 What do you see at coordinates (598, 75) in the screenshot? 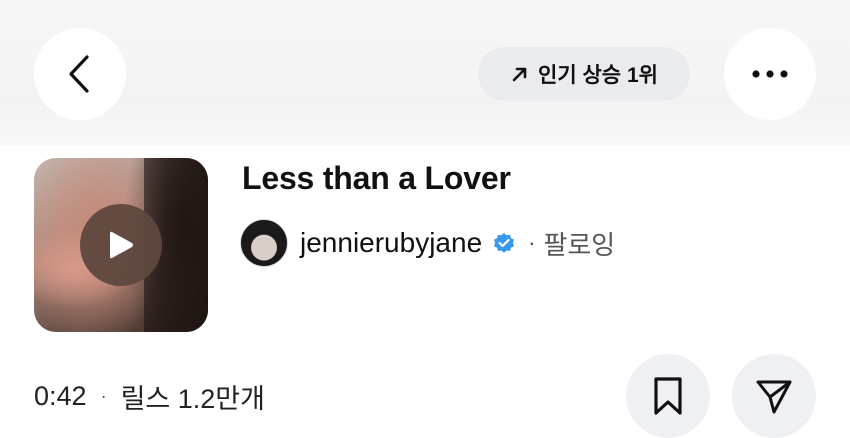
I see `trending-badge-label: 인기 상승 1위` at bounding box center [598, 75].